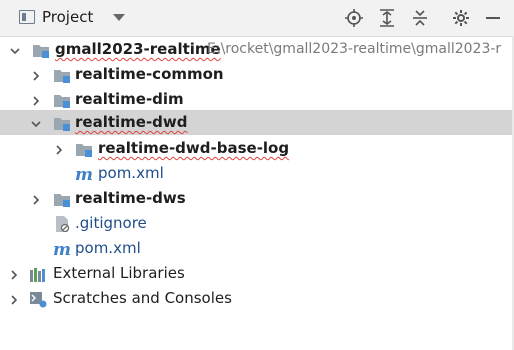 This screenshot has width=514, height=350. Describe the element at coordinates (194, 148) in the screenshot. I see `tree-label: realtime-dwd-base-log` at that location.